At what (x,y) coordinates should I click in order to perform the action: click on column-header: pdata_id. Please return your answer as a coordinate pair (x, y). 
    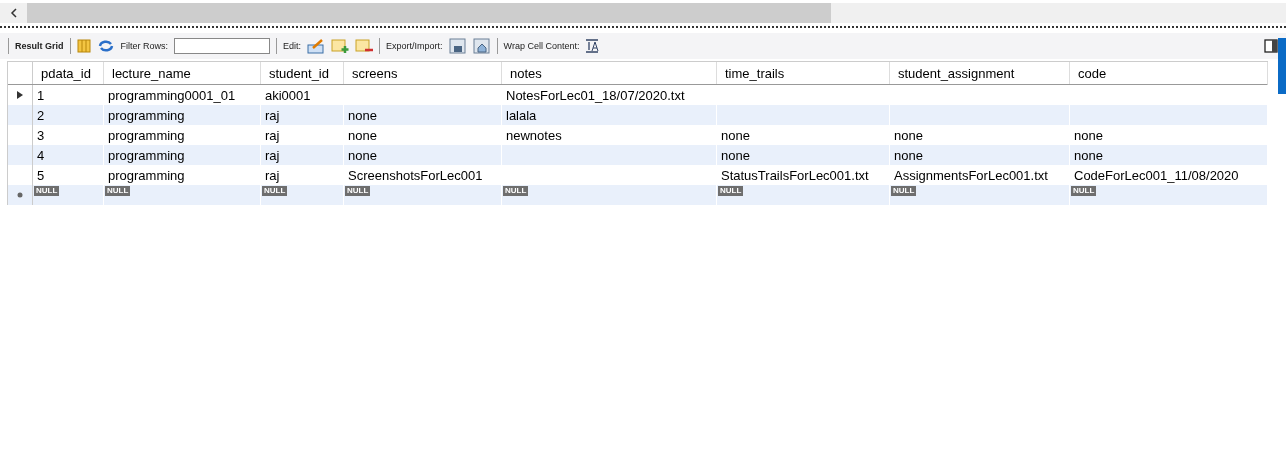
    Looking at the image, I should click on (68, 73).